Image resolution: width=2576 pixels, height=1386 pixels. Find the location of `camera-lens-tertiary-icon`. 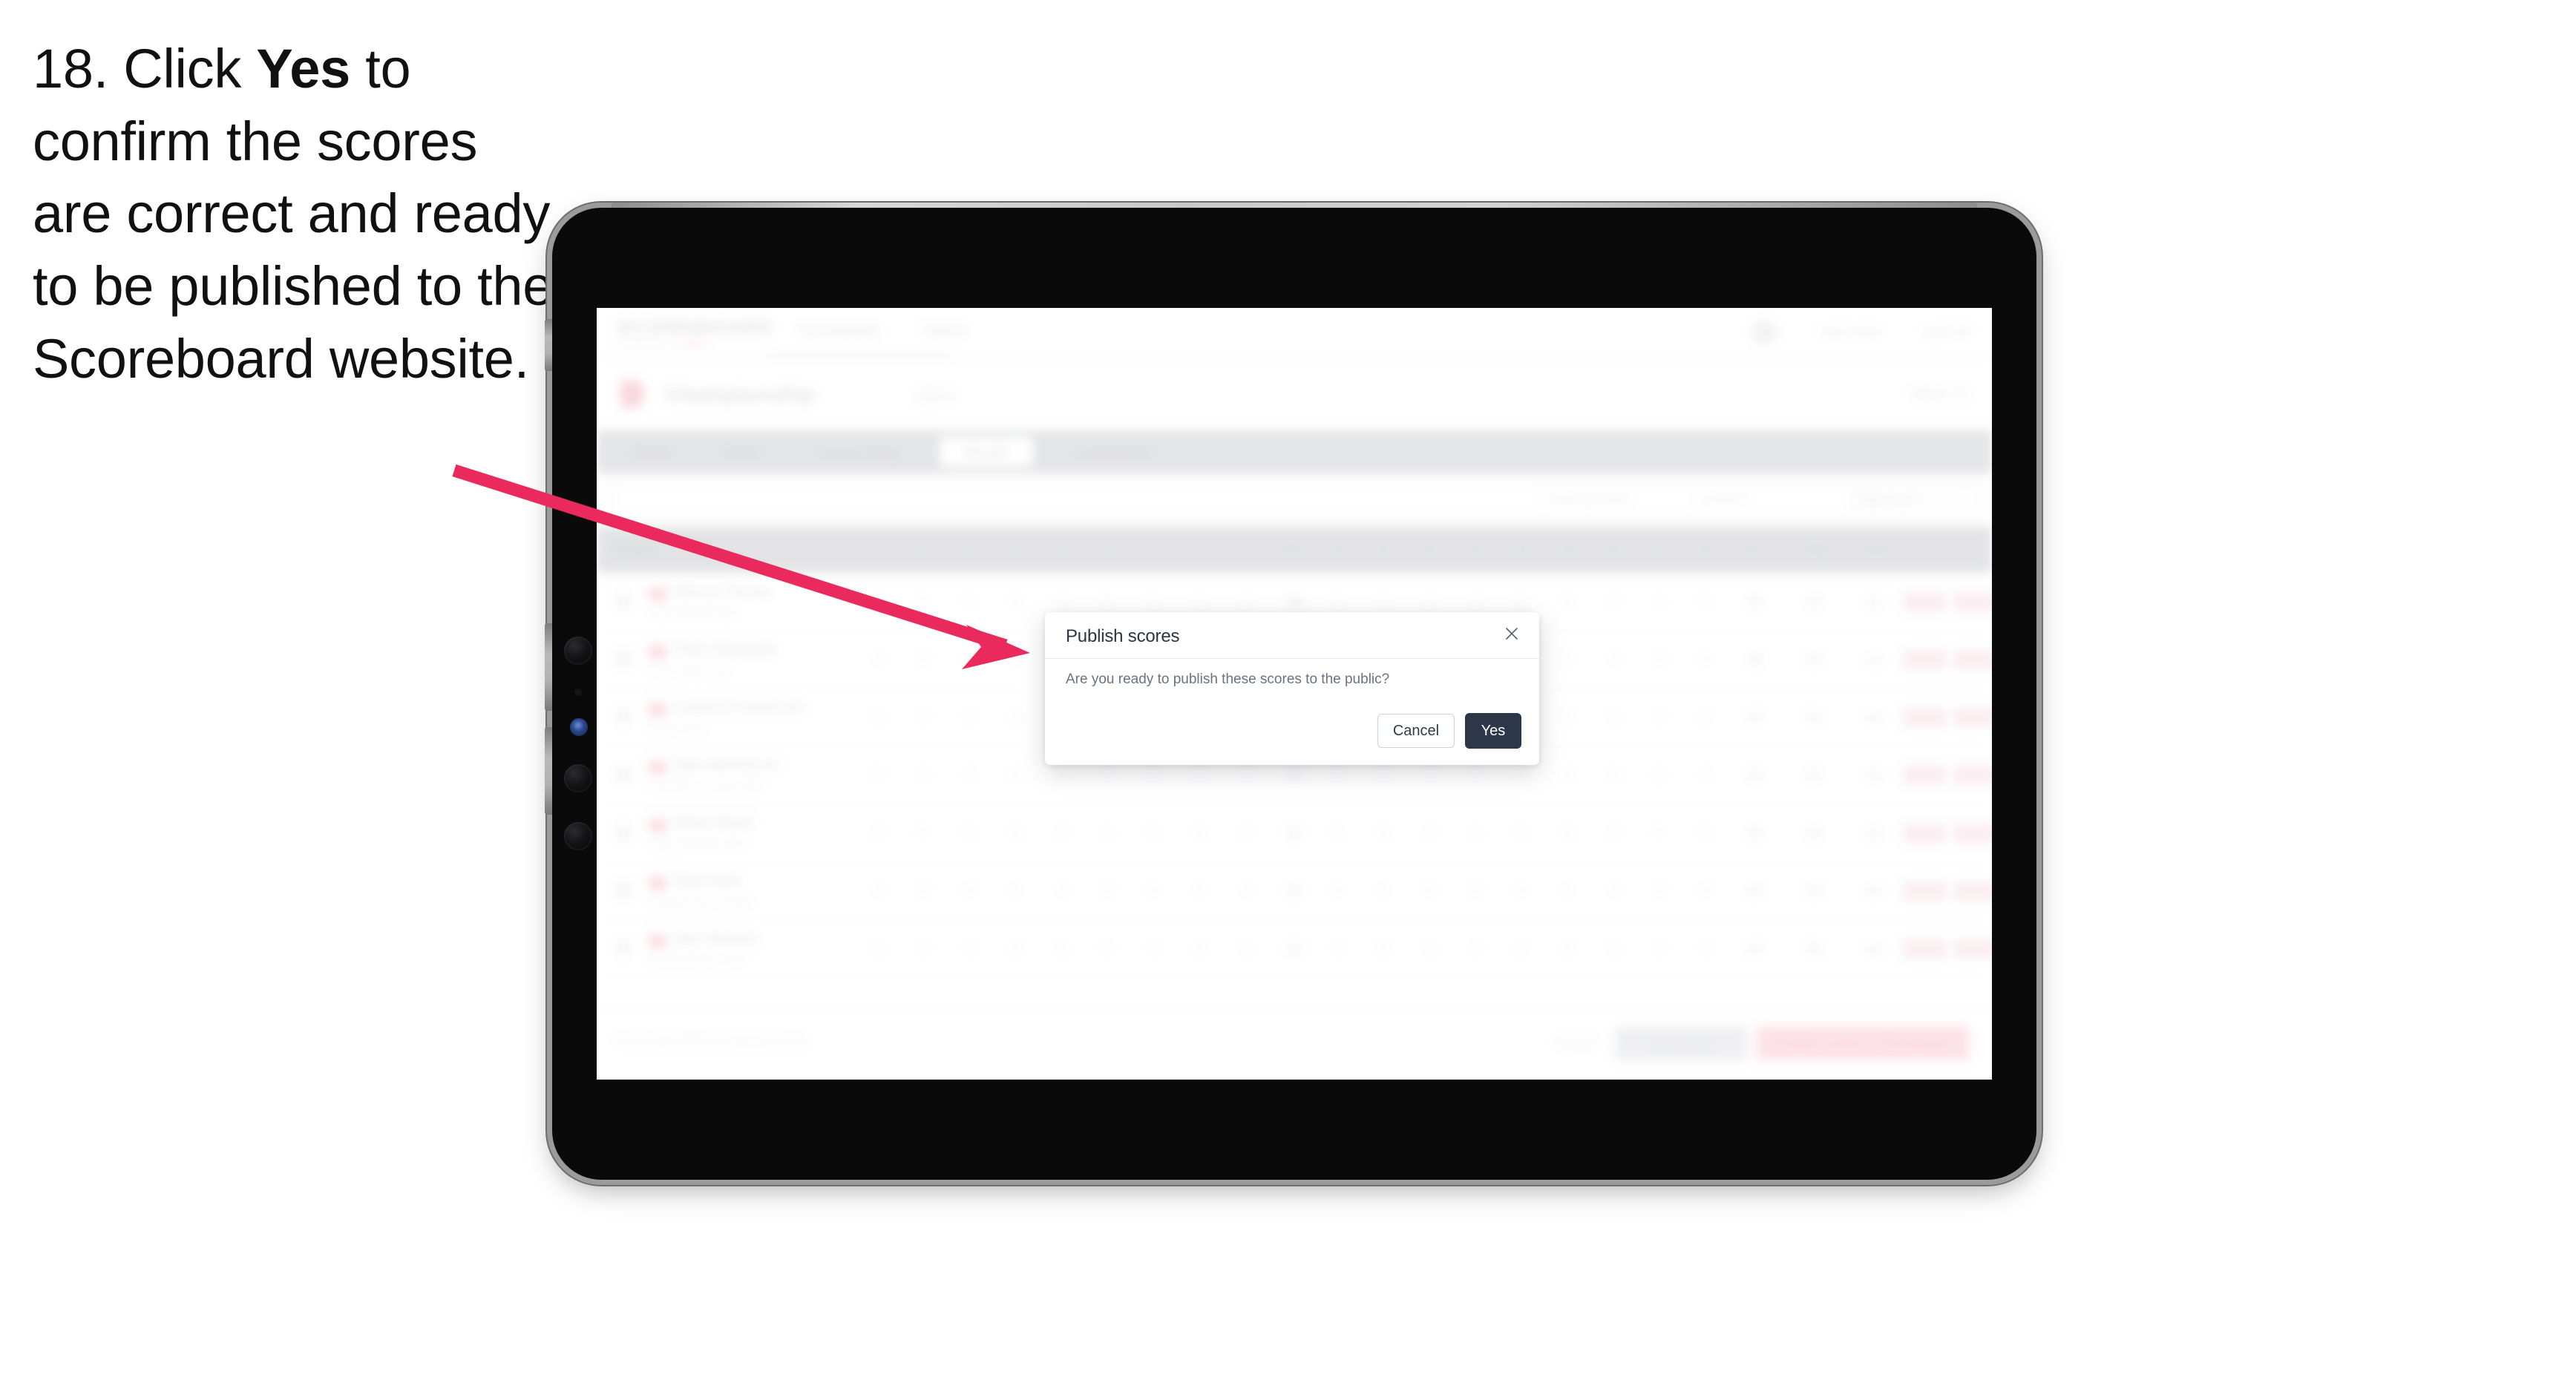

camera-lens-tertiary-icon is located at coordinates (578, 836).